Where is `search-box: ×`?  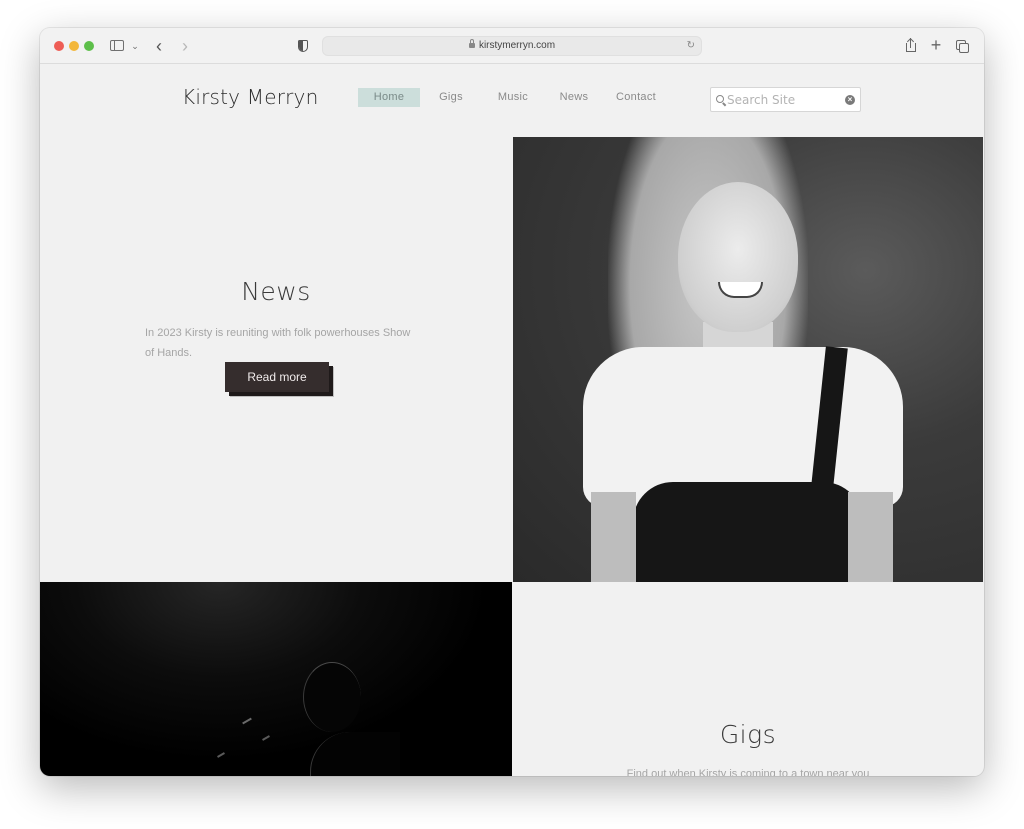
search-box: × is located at coordinates (785, 99).